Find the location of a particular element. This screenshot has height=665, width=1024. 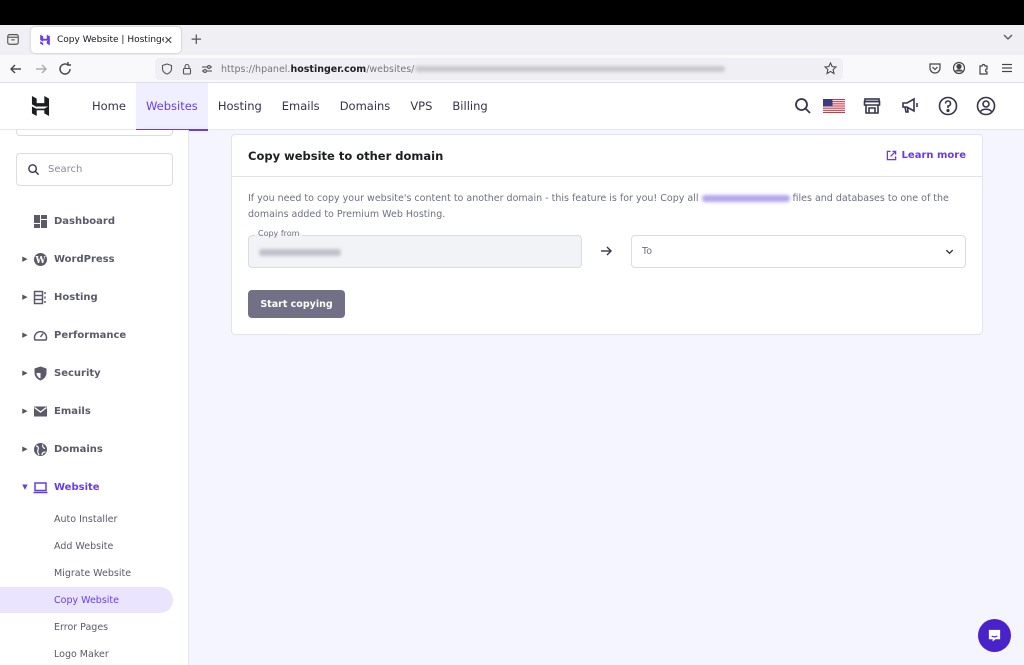

copy-from-value-redacted is located at coordinates (300, 252).